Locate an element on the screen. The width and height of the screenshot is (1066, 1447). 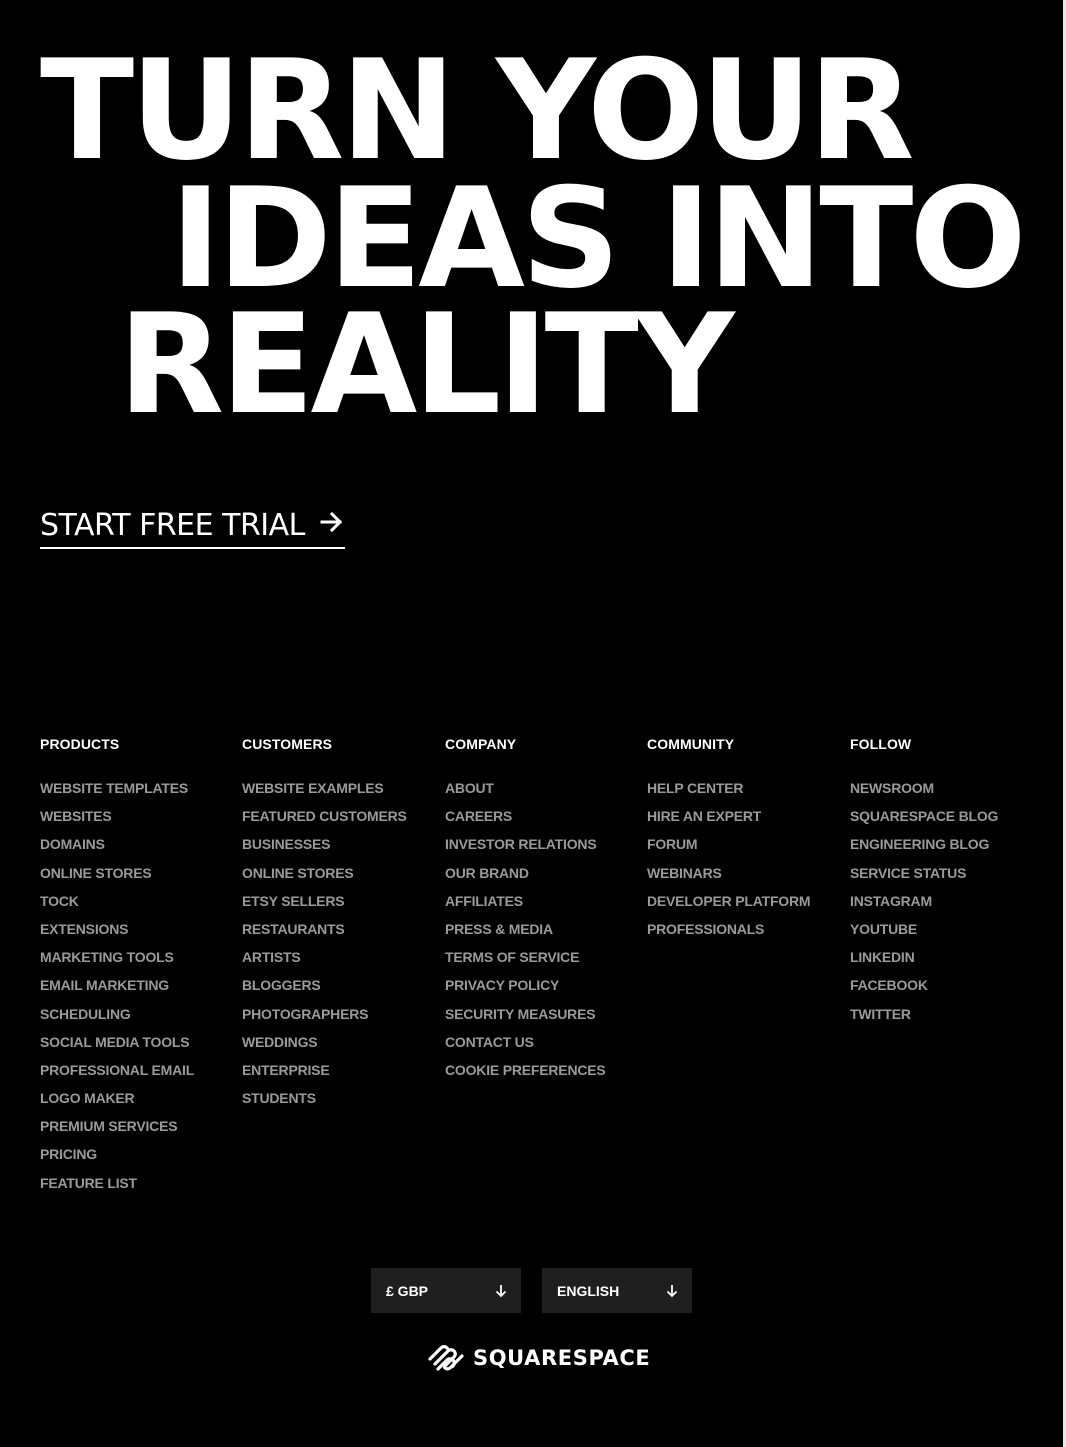
footer-link: FACEBOOK is located at coordinates (924, 991).